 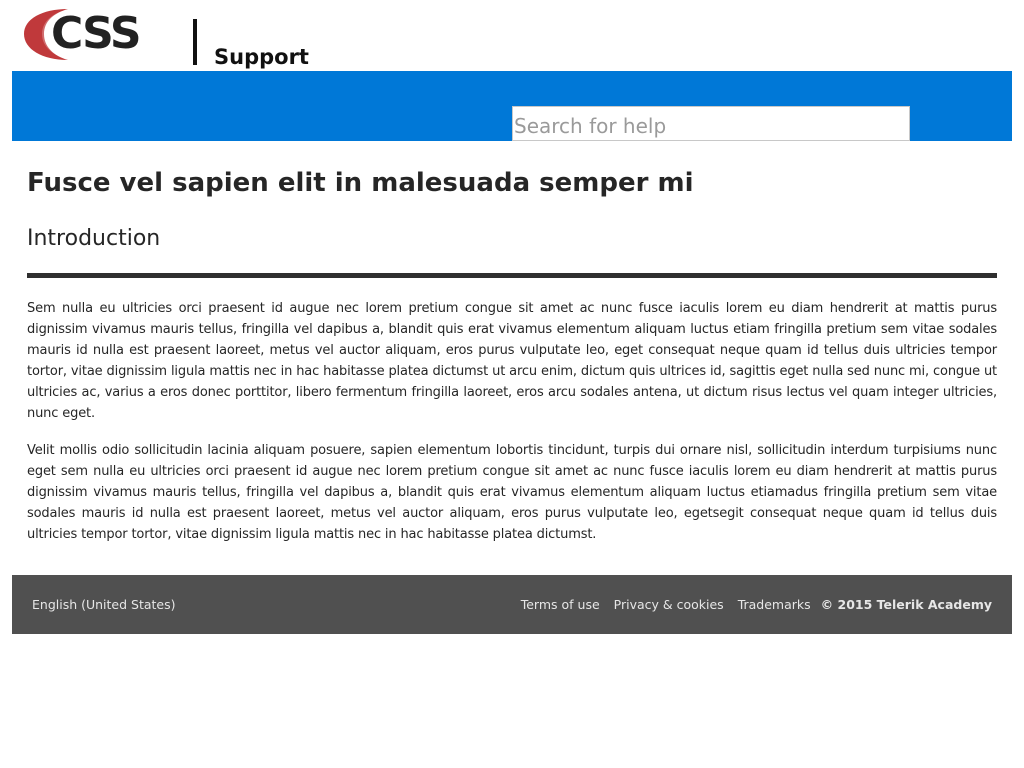 I want to click on logo-text: CSS, so click(x=95, y=33).